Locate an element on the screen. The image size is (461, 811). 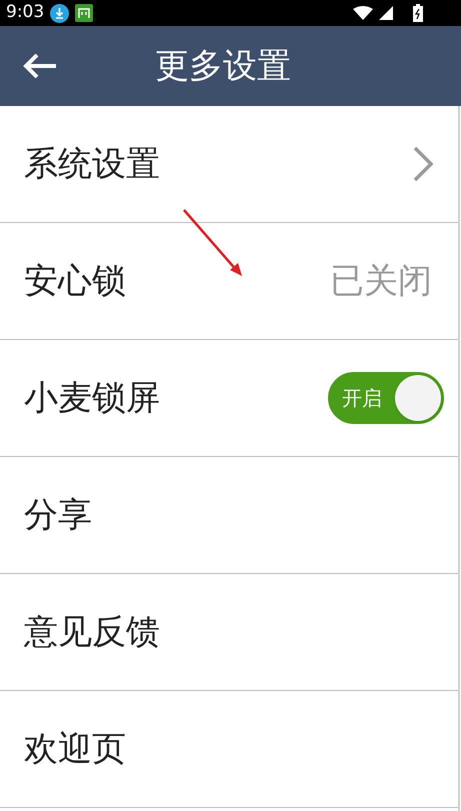
toggle-knob is located at coordinates (418, 398).